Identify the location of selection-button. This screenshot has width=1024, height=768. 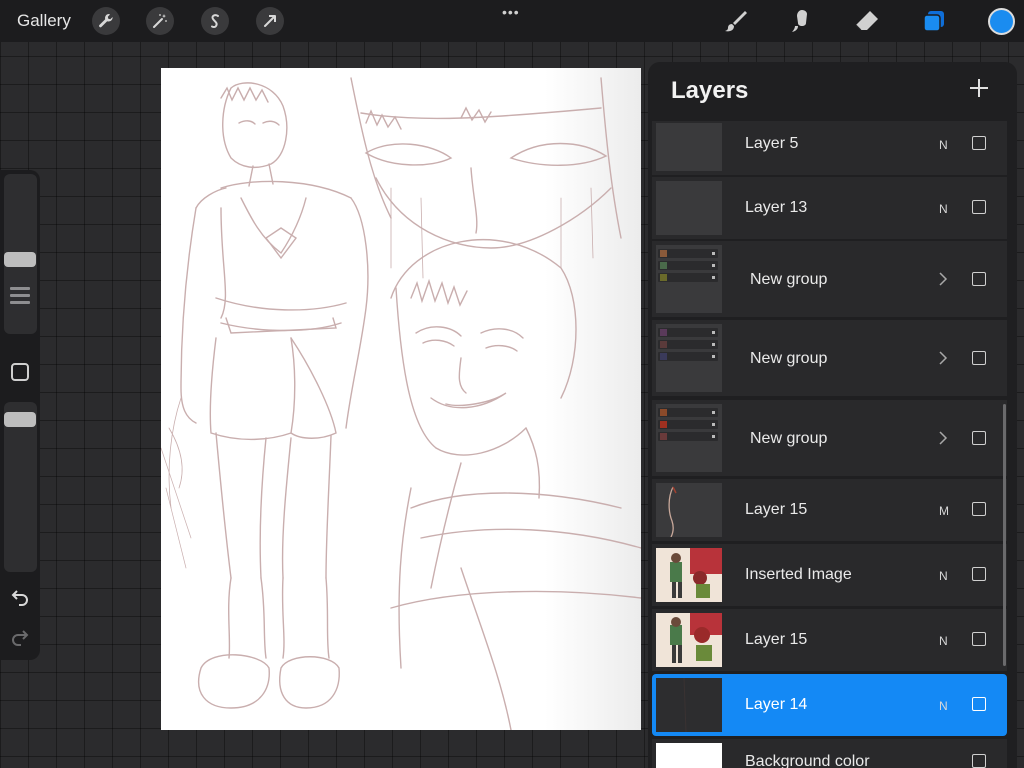
(215, 21).